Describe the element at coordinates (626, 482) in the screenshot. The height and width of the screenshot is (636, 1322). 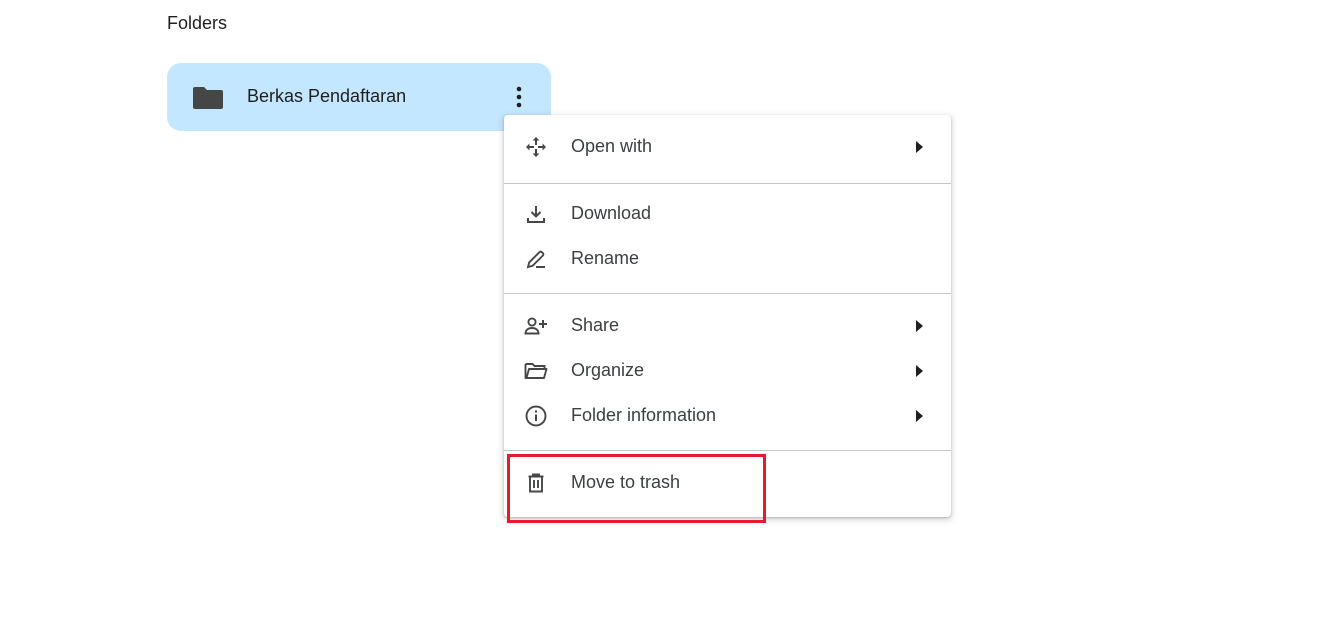
I see `menu-label-move-to-trash: Move to trash` at that location.